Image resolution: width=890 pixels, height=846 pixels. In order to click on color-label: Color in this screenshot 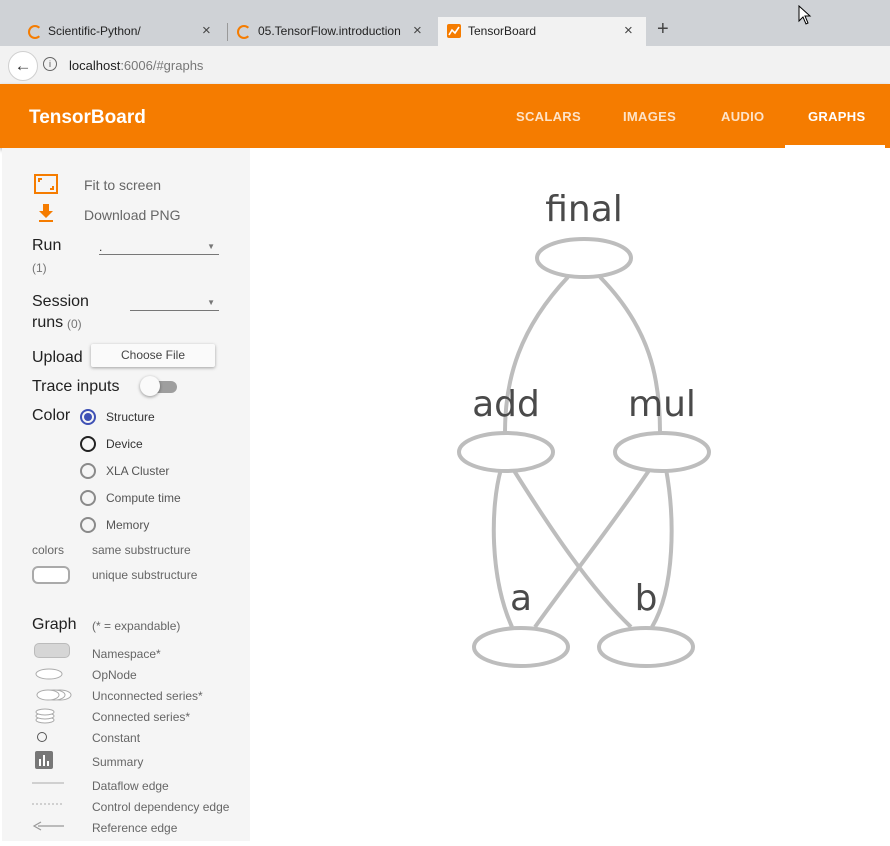, I will do `click(51, 415)`.